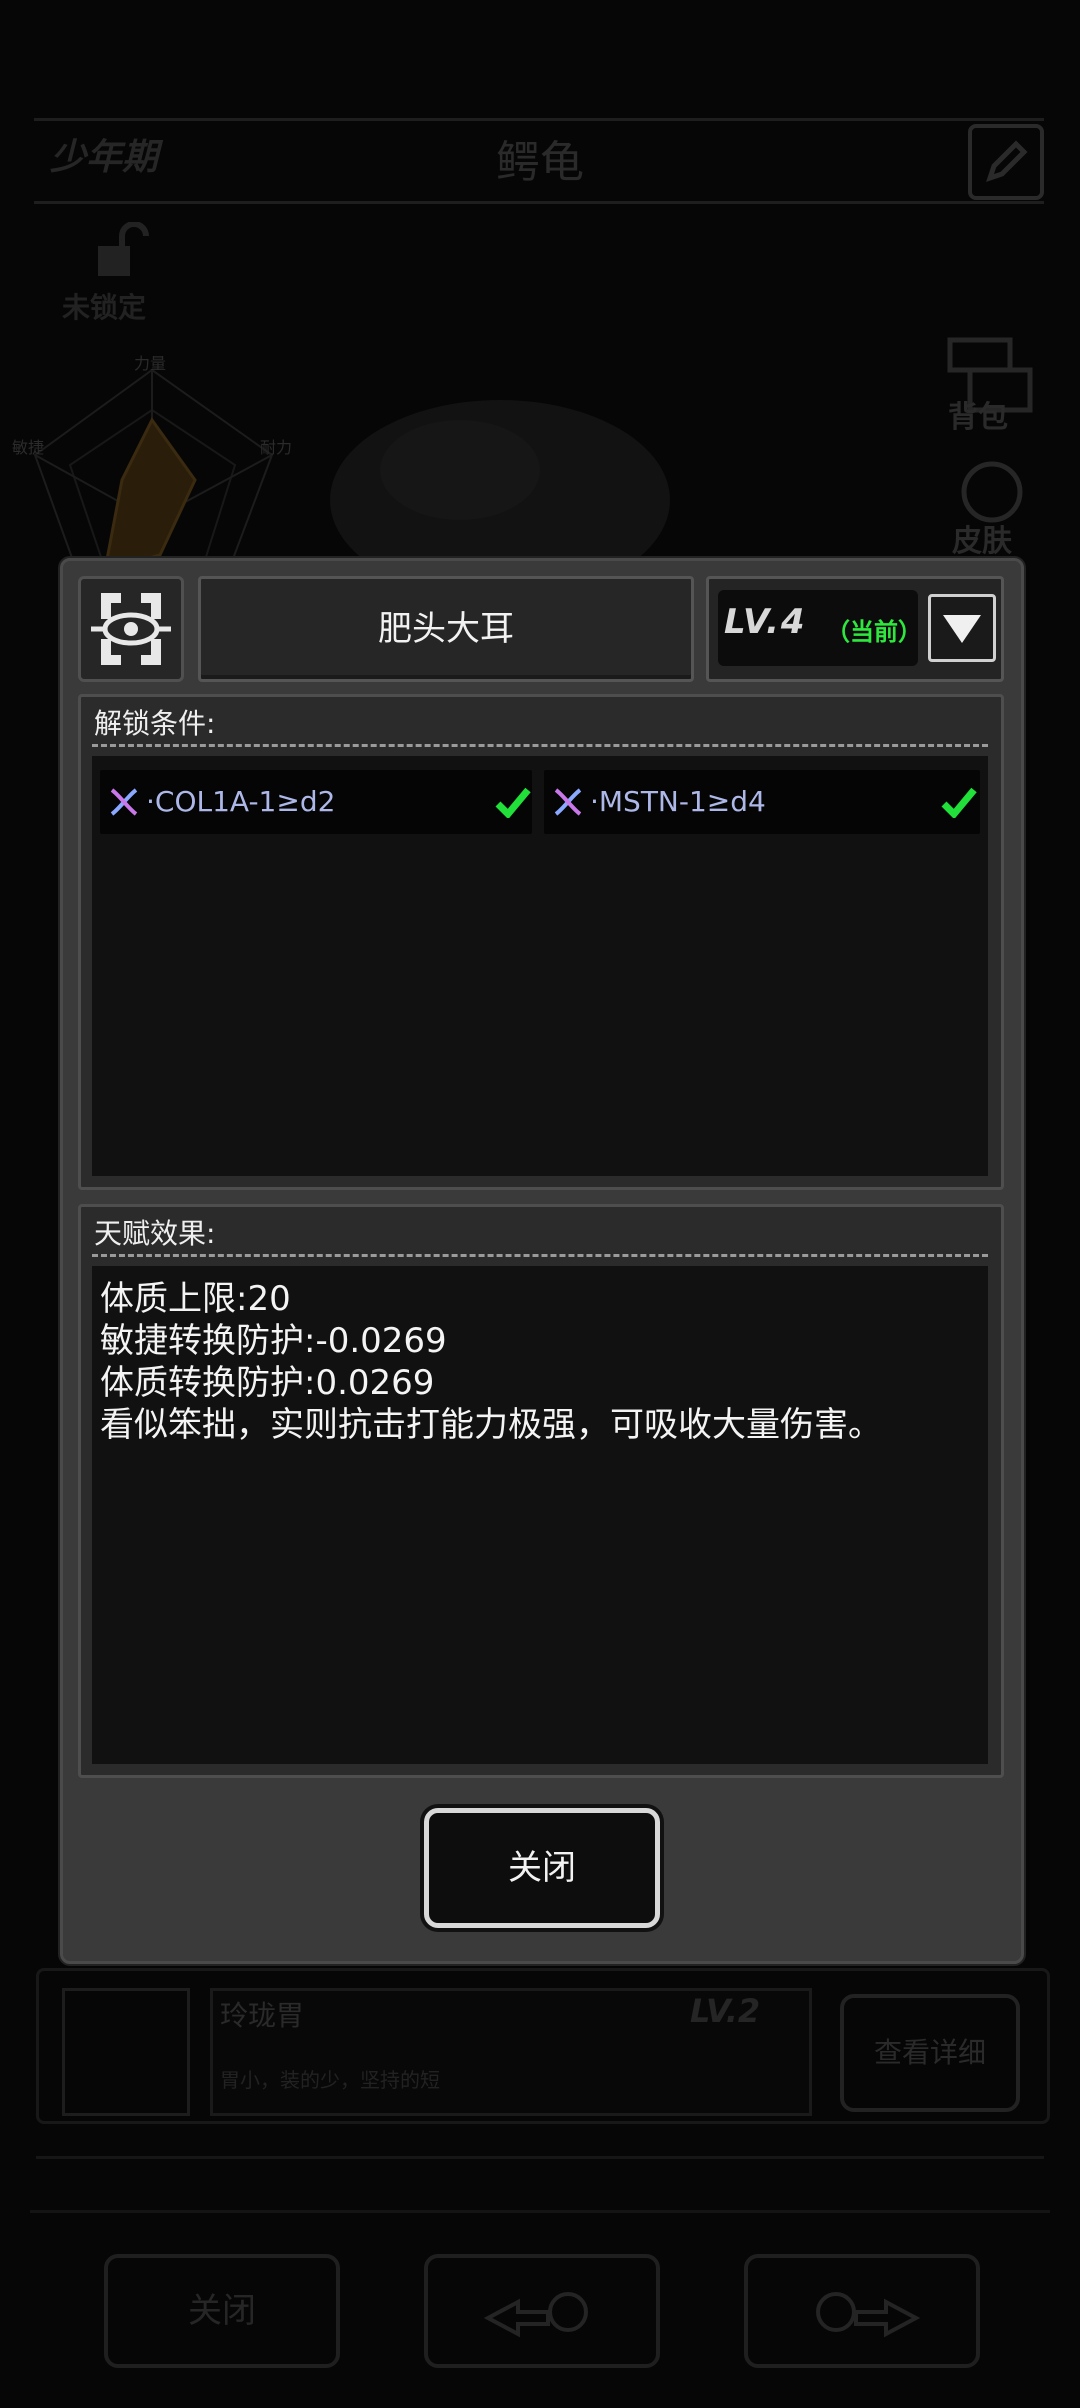  I want to click on triangle-down-icon, so click(962, 629).